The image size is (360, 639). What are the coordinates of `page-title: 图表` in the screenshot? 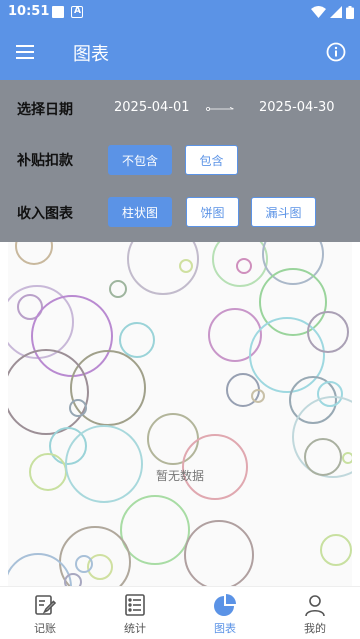 It's located at (91, 54).